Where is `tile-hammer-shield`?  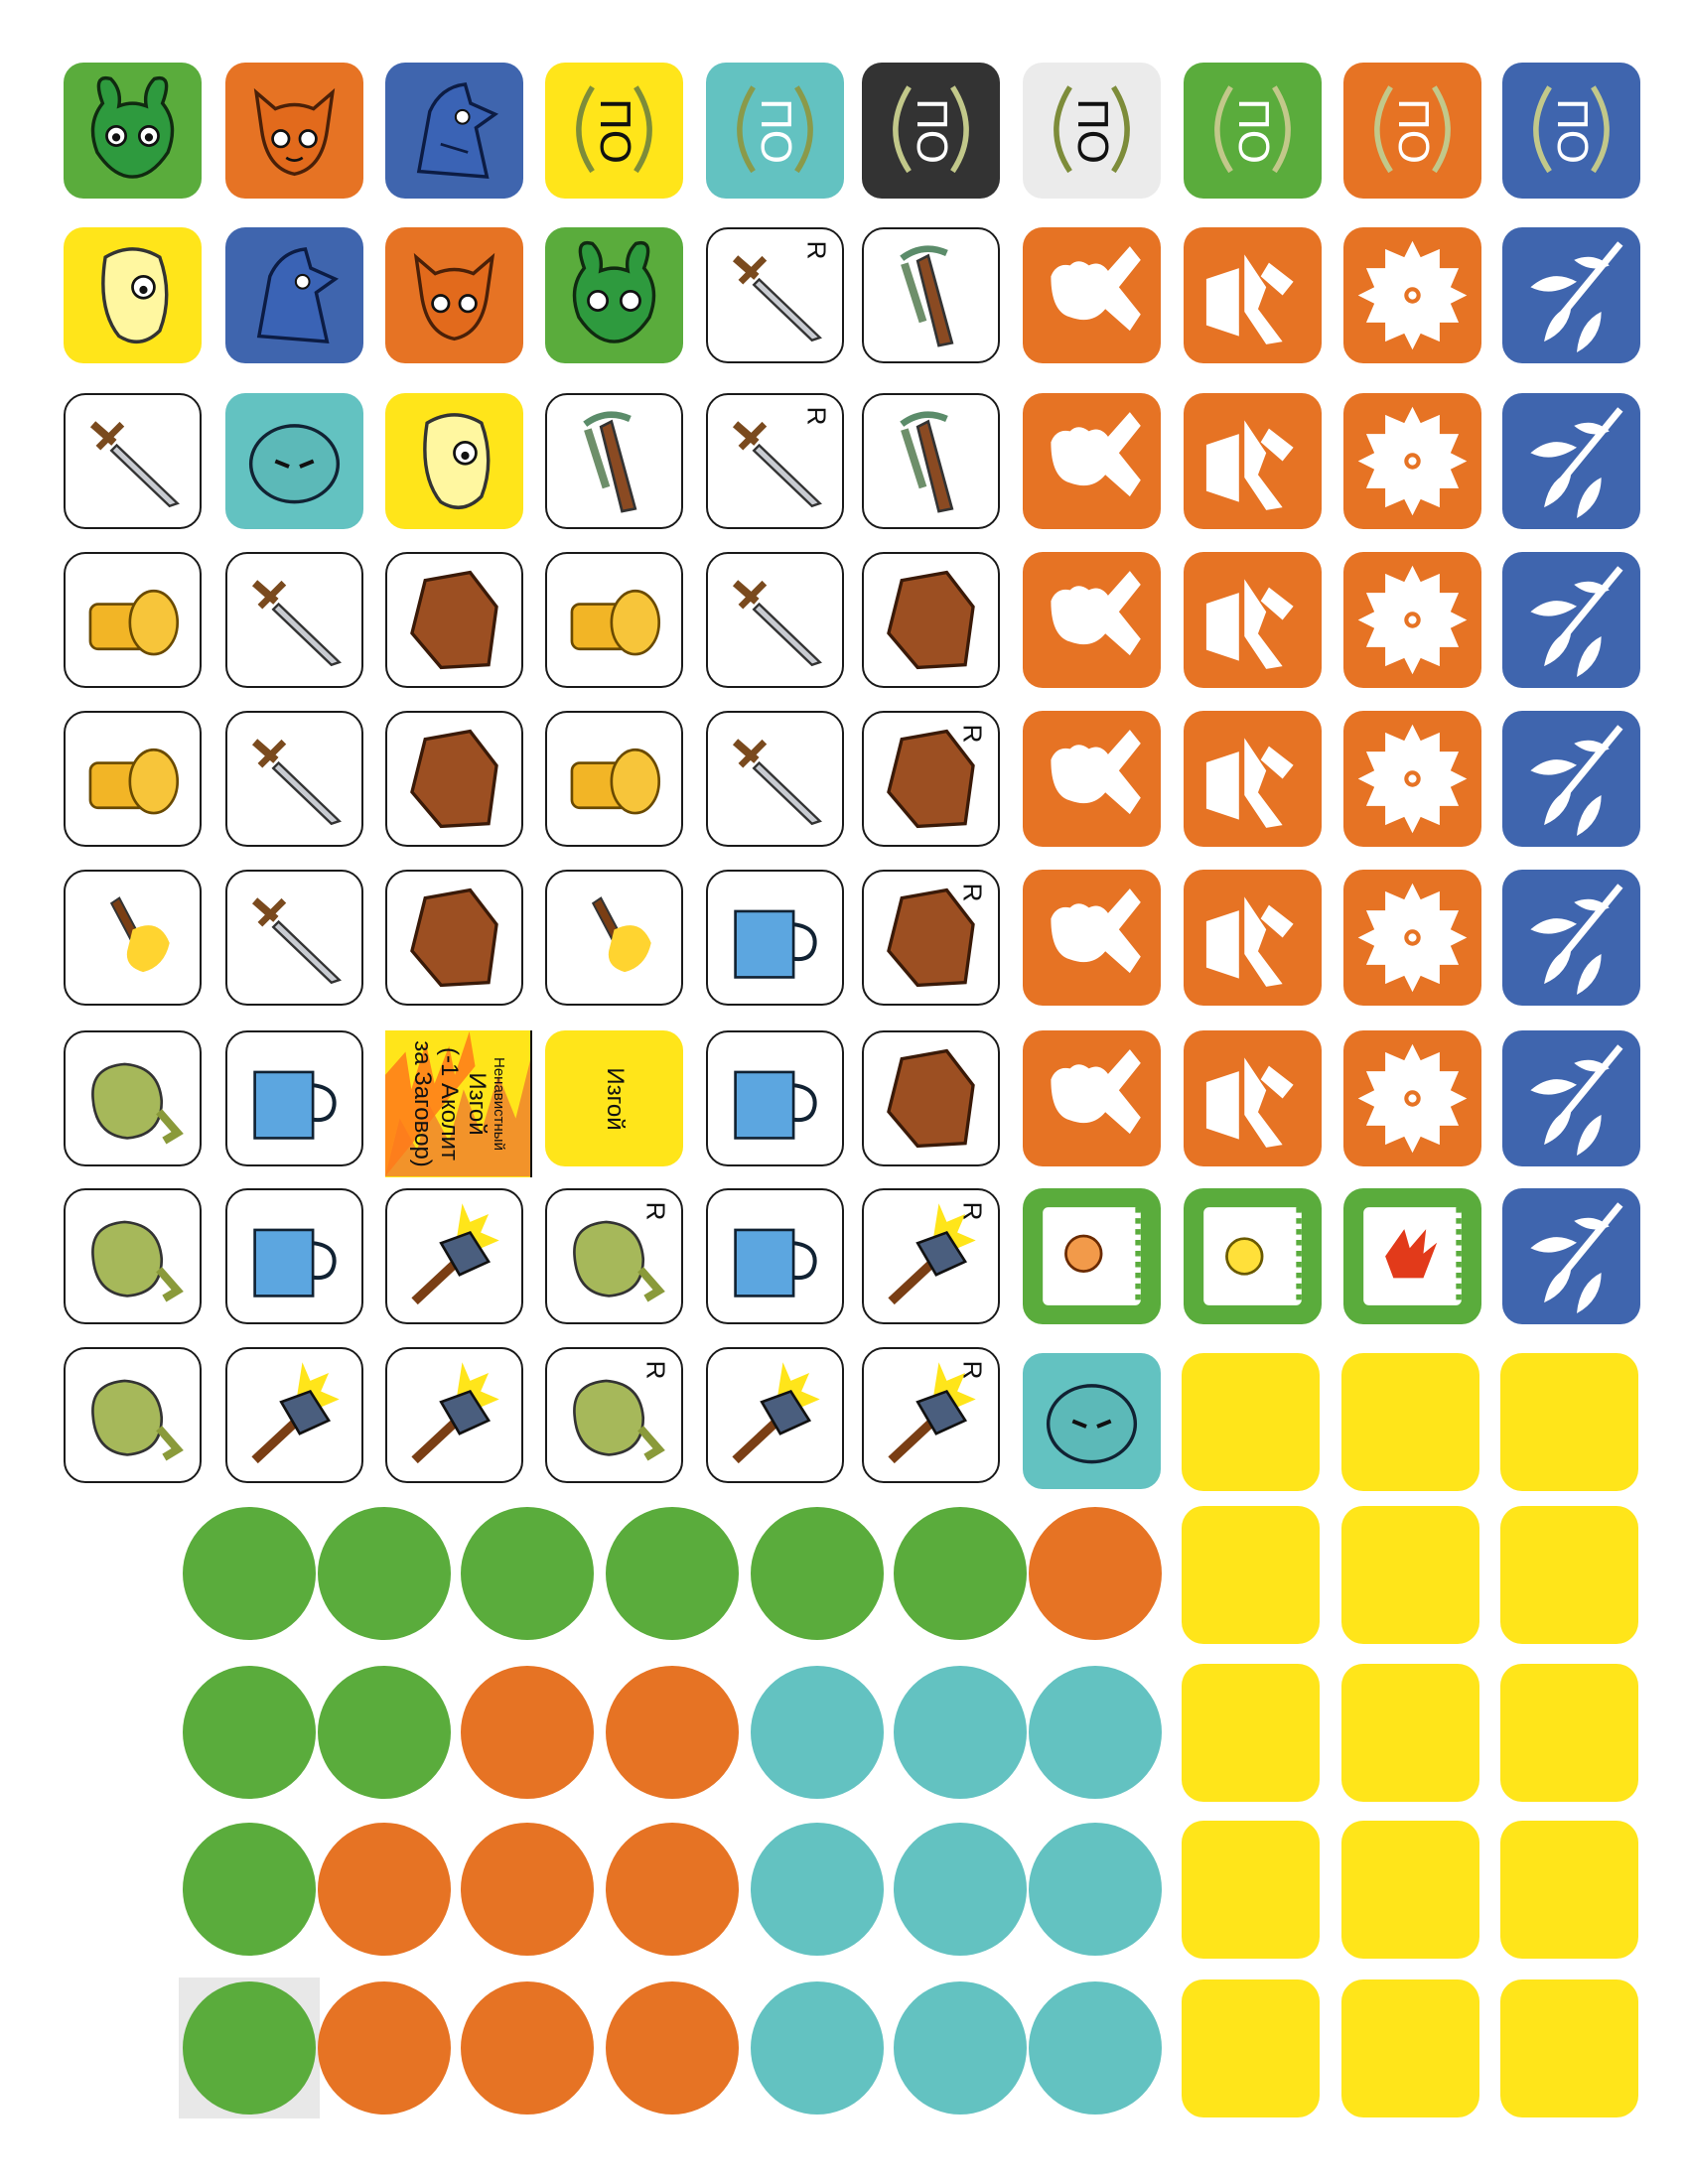
tile-hammer-shield is located at coordinates (1253, 620).